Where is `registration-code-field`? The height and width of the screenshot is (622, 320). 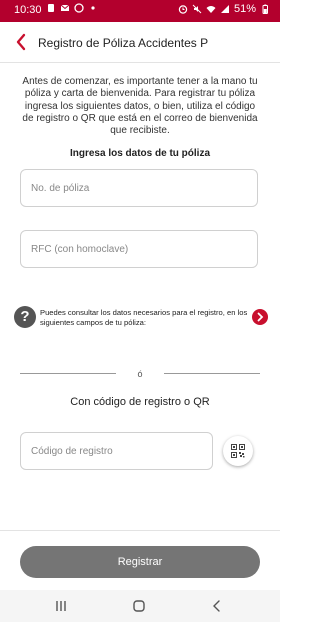 registration-code-field is located at coordinates (116, 451).